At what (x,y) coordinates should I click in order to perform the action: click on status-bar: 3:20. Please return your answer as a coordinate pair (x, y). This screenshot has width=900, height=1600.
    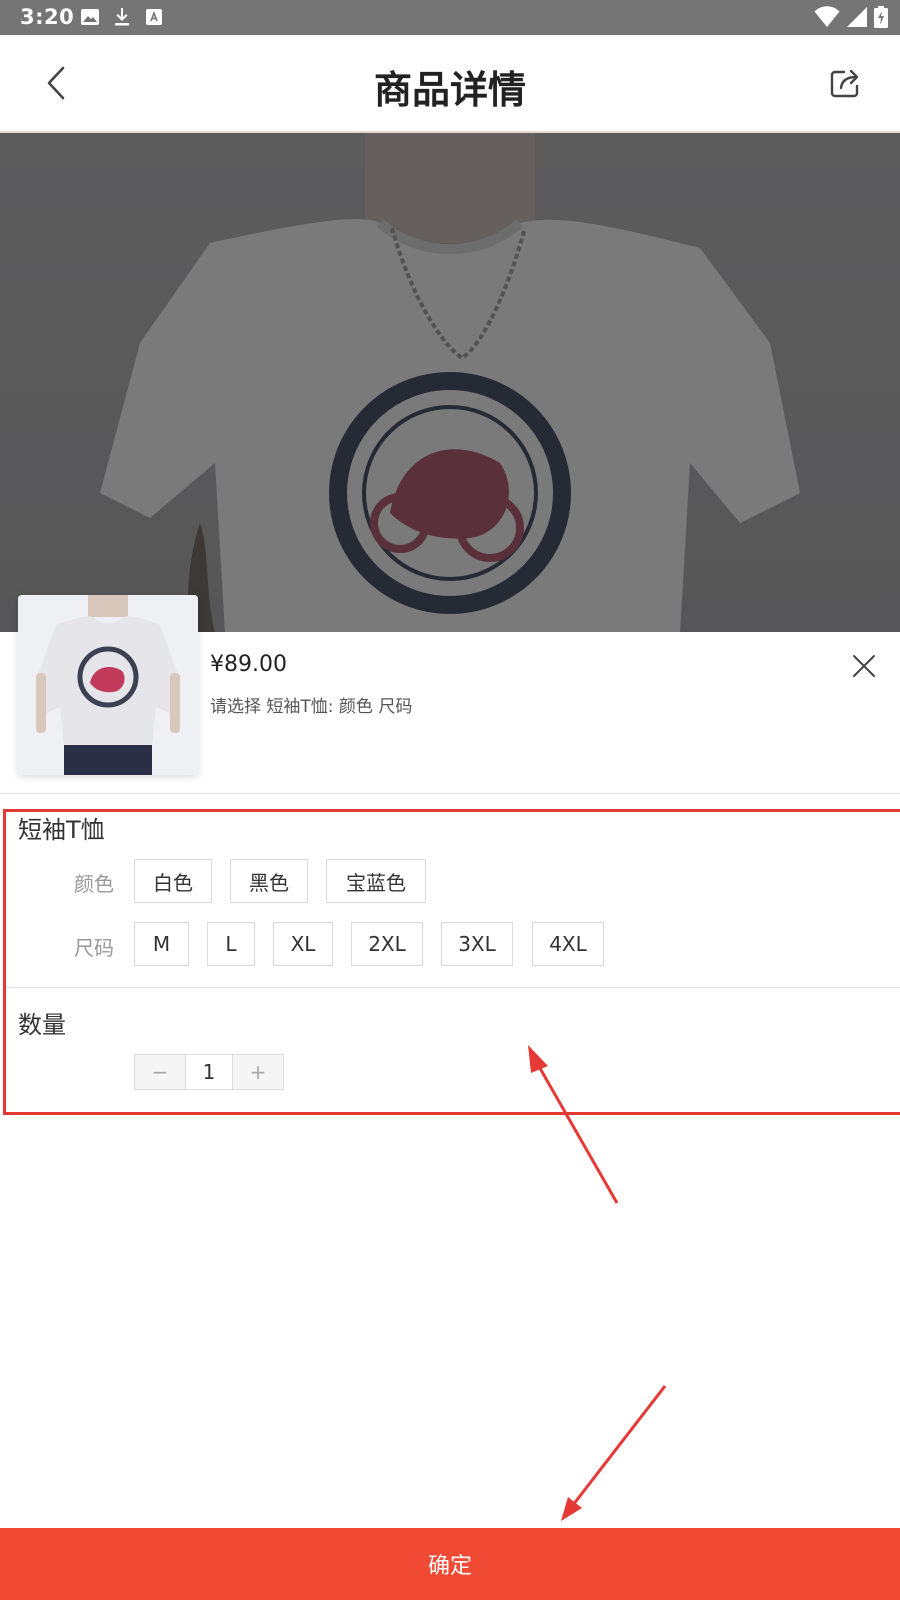
    Looking at the image, I should click on (450, 17).